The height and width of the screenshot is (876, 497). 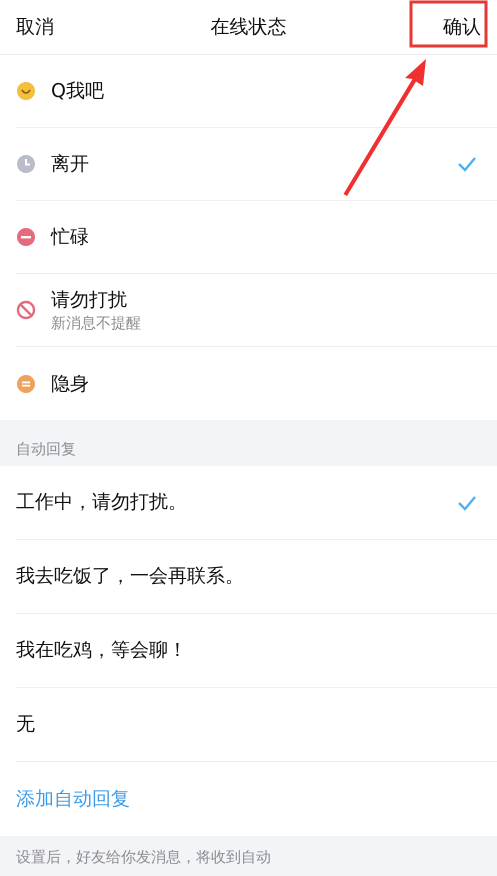 I want to click on status-option: 隐身, so click(x=256, y=383).